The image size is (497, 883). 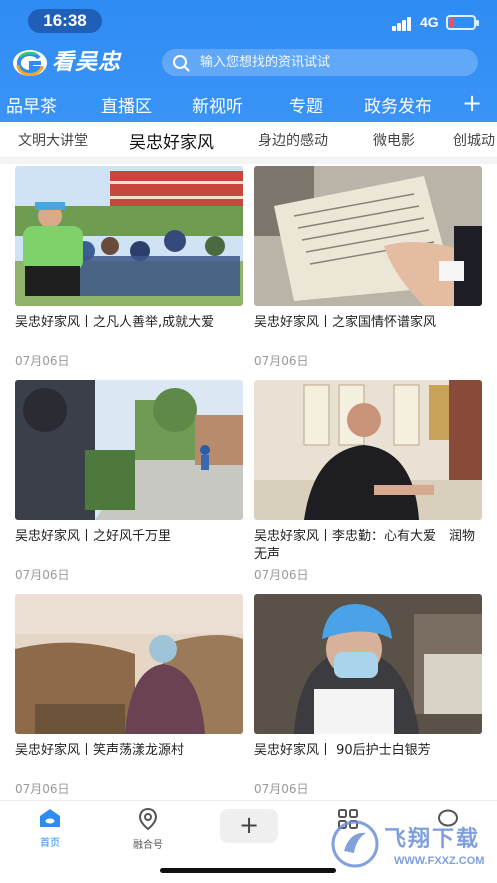 I want to click on battery-level, so click(x=451, y=22).